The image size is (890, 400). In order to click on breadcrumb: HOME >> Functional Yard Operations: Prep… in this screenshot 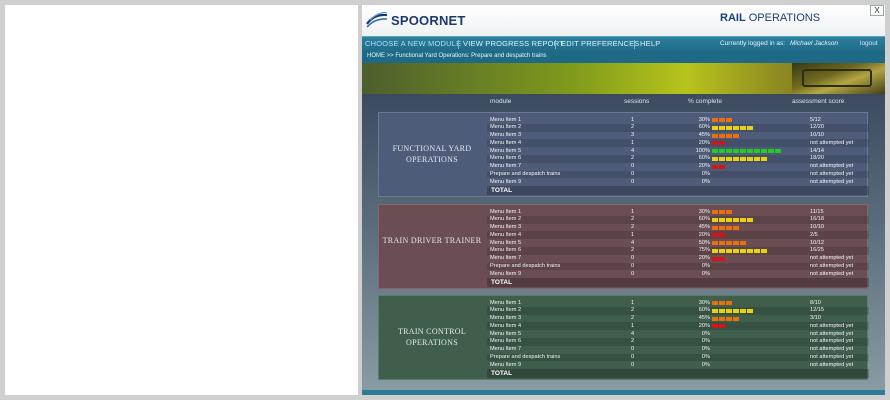, I will do `click(457, 56)`.